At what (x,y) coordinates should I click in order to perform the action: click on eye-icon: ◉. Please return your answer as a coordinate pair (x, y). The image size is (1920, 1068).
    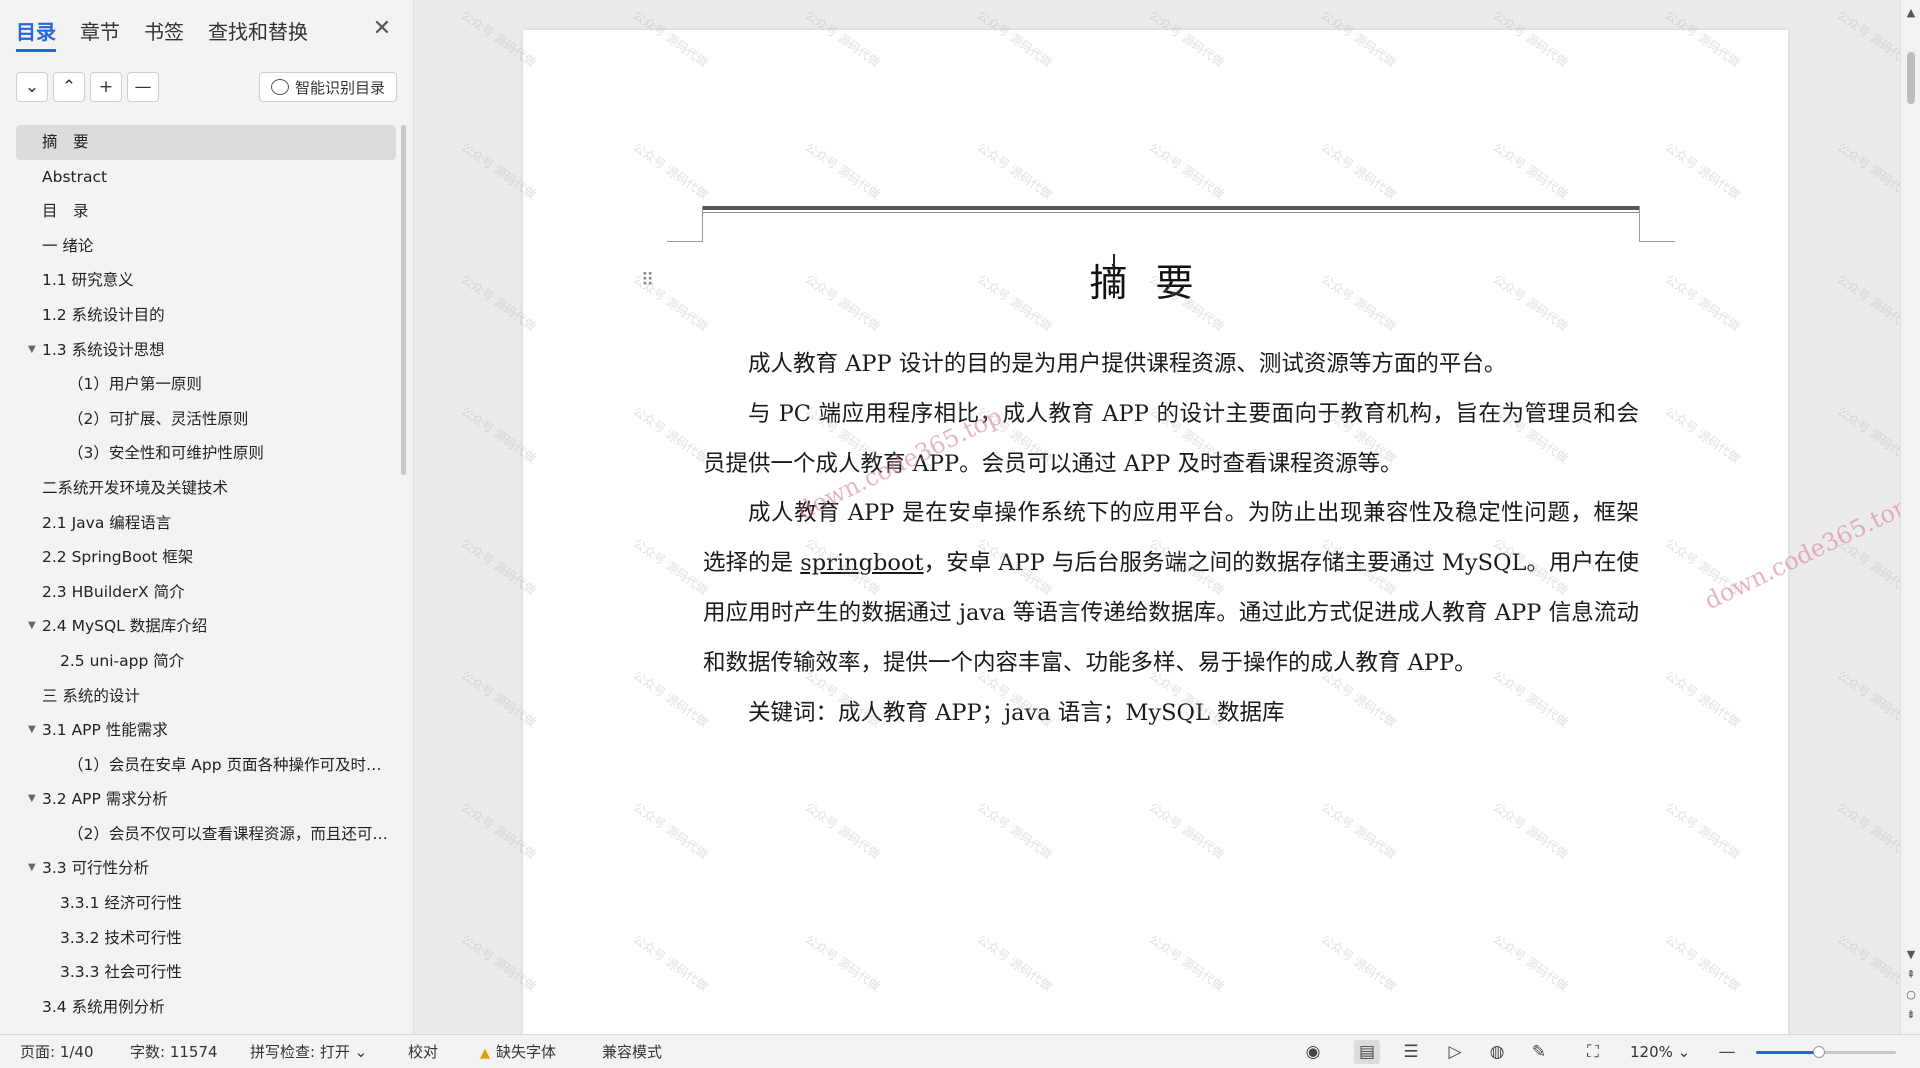
    Looking at the image, I should click on (1313, 1052).